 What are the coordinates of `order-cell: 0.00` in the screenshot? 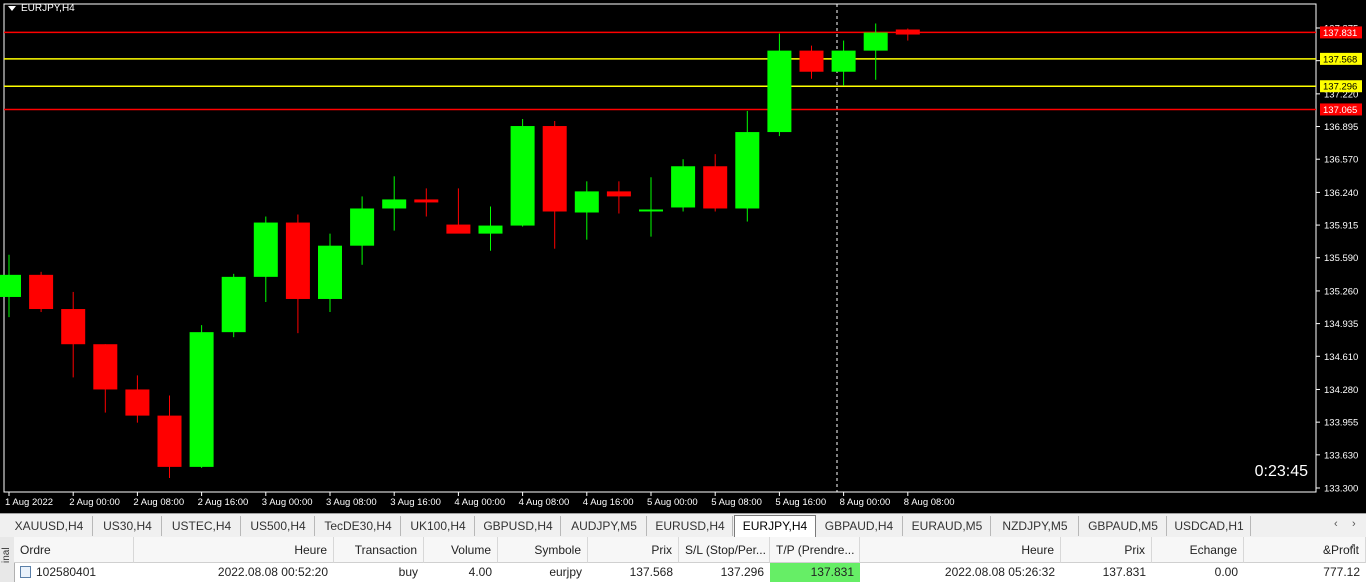 It's located at (1198, 572).